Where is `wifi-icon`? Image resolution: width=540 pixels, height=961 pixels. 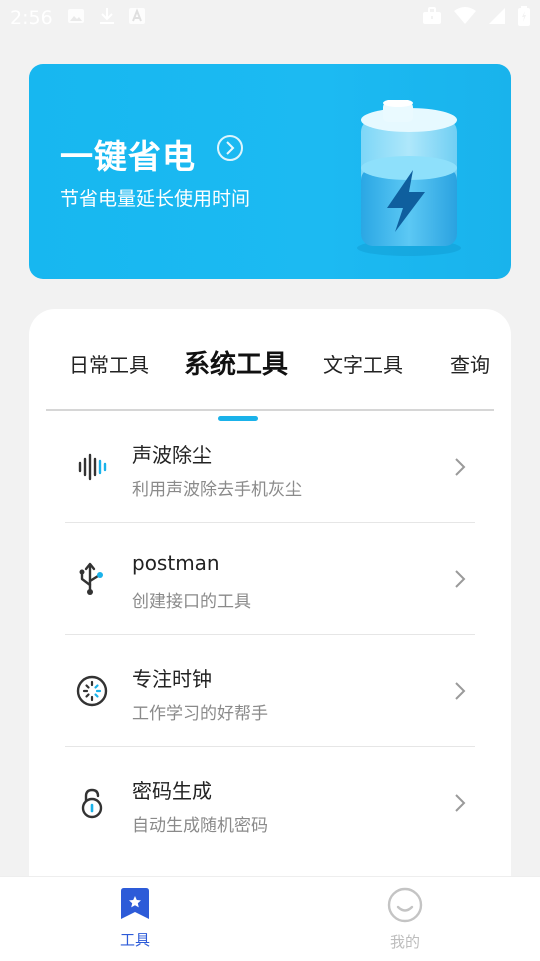 wifi-icon is located at coordinates (465, 18).